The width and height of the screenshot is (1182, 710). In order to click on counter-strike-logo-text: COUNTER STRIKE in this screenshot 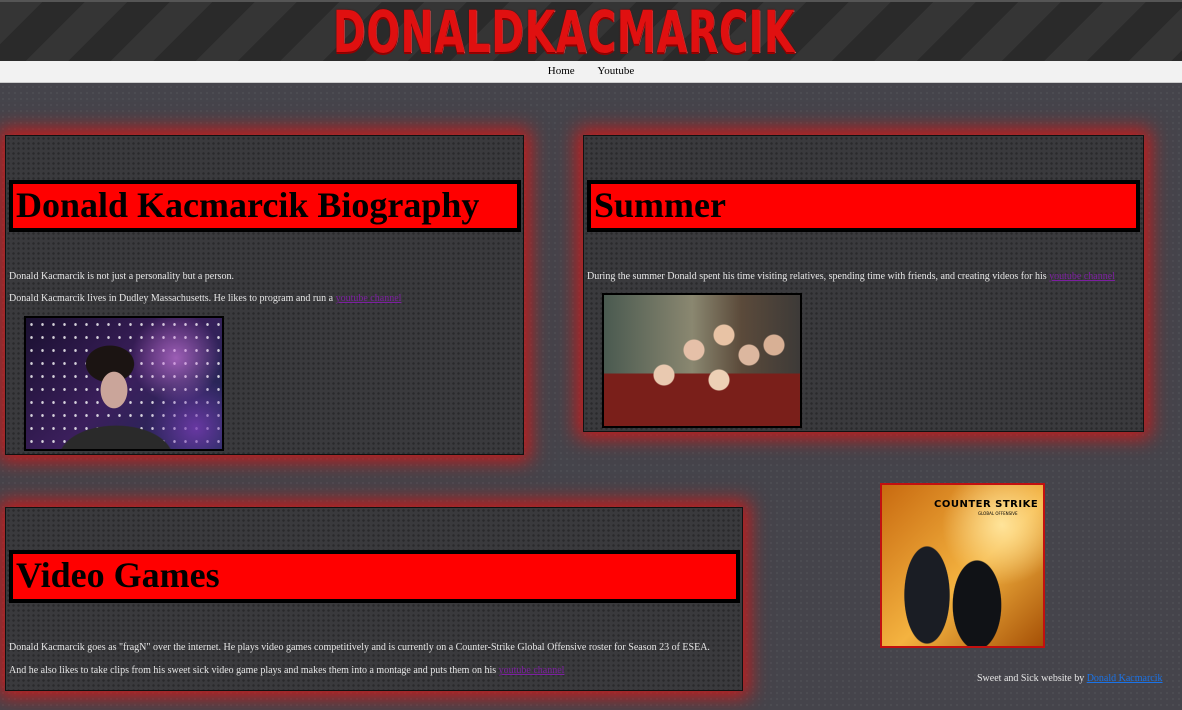, I will do `click(986, 504)`.